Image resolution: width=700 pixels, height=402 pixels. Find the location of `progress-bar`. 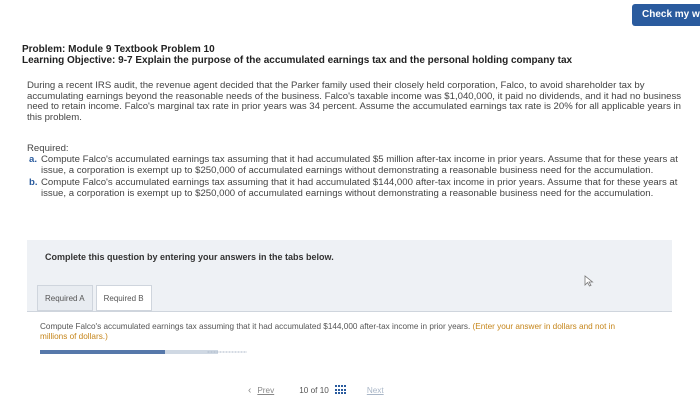

progress-bar is located at coordinates (129, 352).